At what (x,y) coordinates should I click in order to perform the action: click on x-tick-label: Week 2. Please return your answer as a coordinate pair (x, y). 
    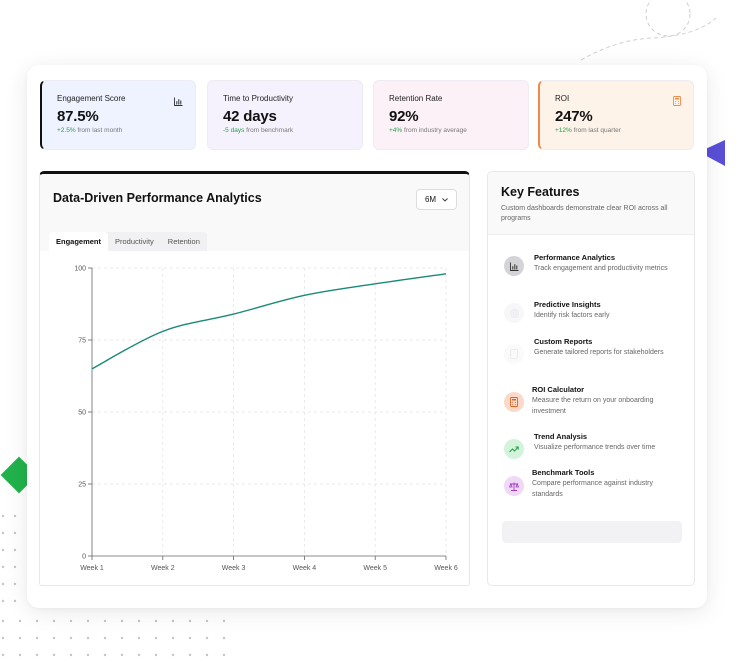
    Looking at the image, I should click on (163, 568).